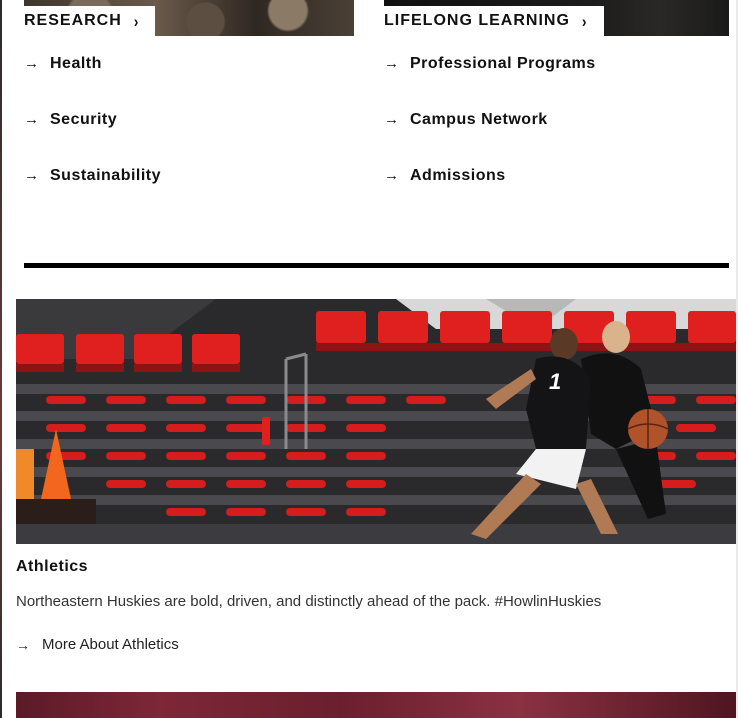 This screenshot has height=718, width=738. I want to click on research-link-sustainability: → Sustainability, so click(92, 190).